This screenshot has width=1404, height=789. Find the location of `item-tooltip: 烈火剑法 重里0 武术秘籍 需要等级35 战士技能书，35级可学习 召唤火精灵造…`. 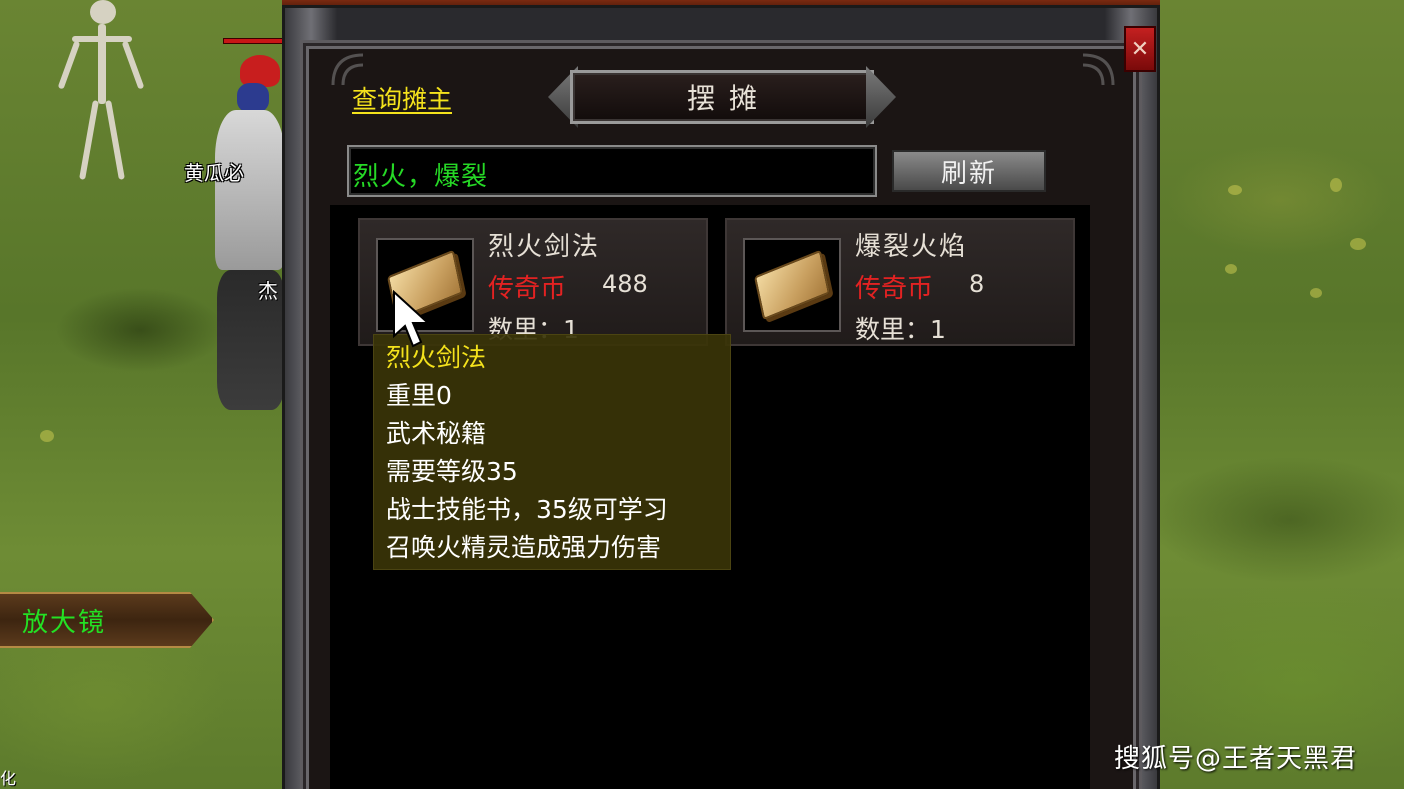

item-tooltip: 烈火剑法 重里0 武术秘籍 需要等级35 战士技能书，35级可学习 召唤火精灵造… is located at coordinates (552, 452).